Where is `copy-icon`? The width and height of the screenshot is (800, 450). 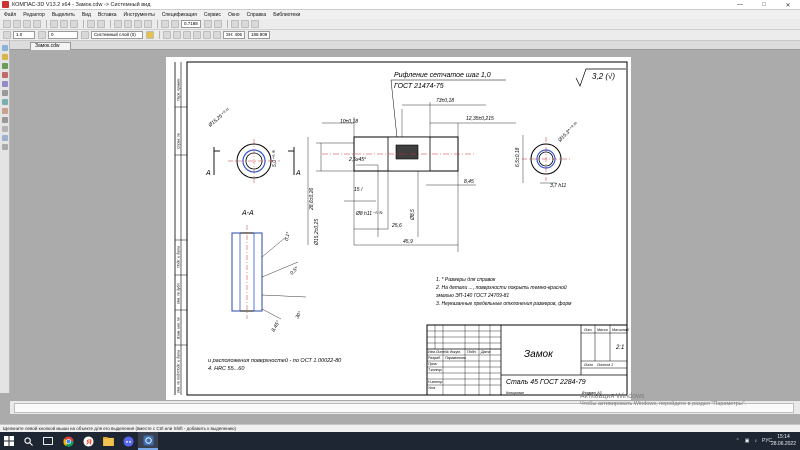
copy-icon is located at coordinates (64, 24).